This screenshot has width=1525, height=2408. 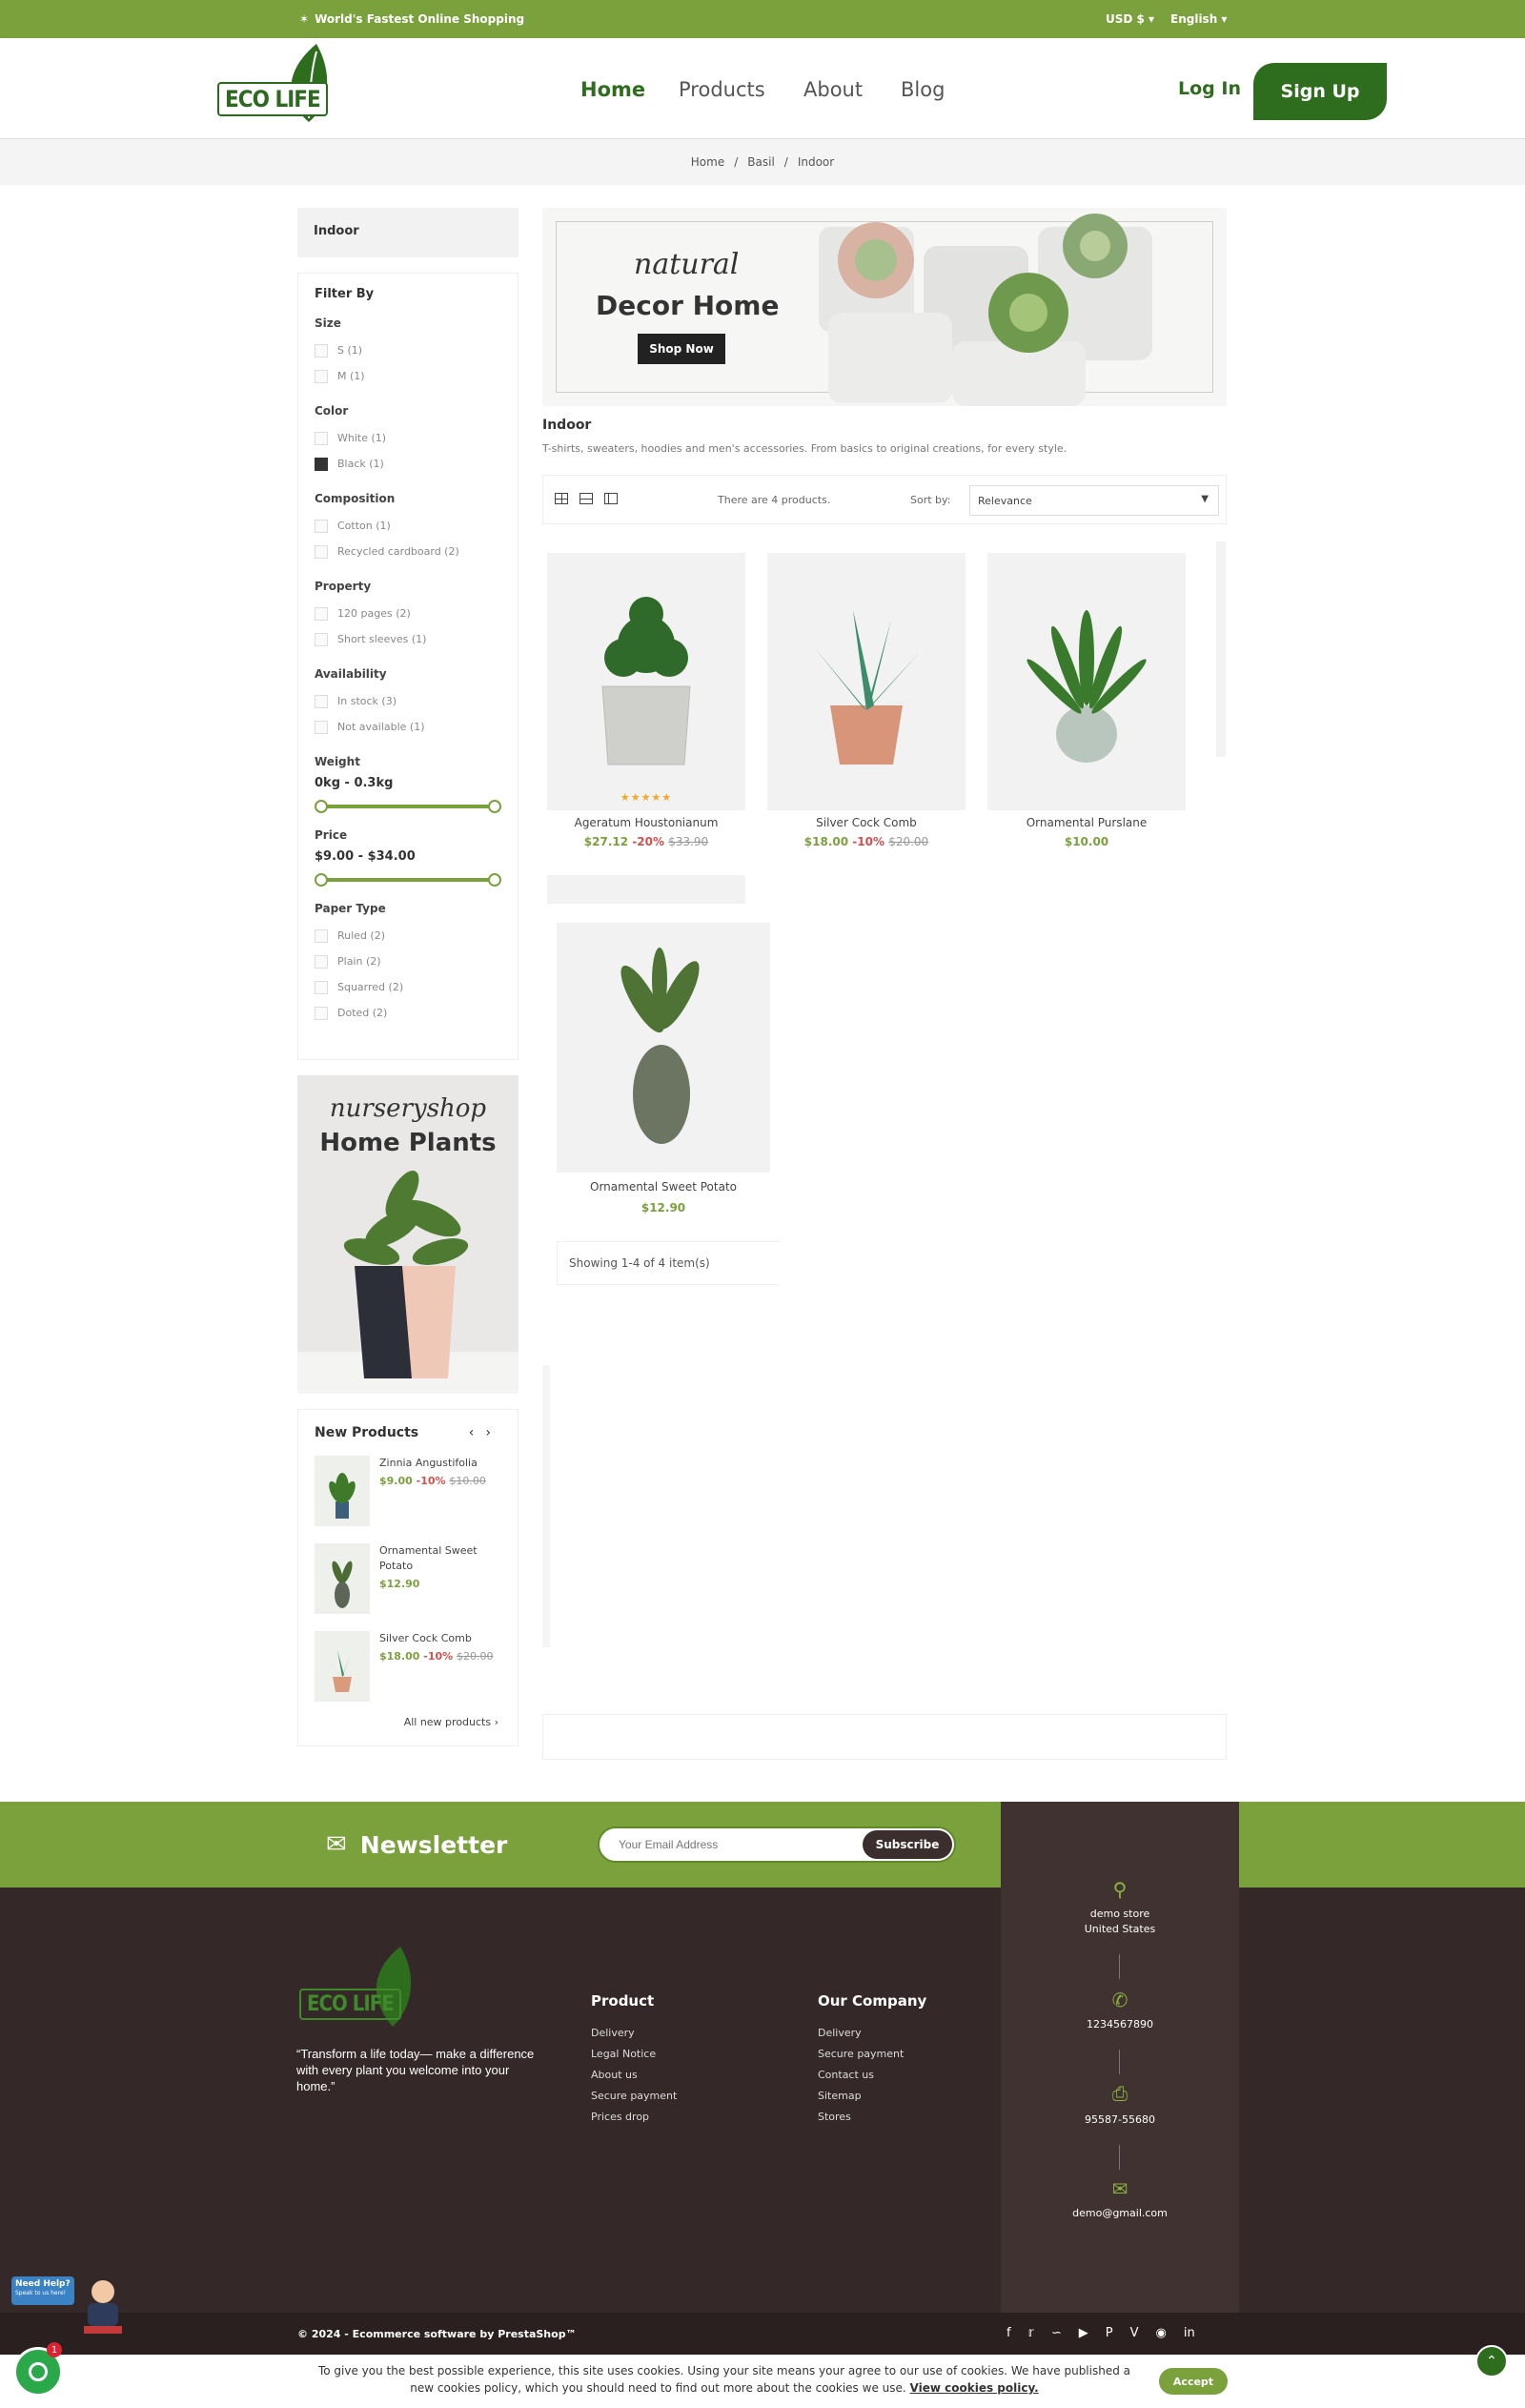 What do you see at coordinates (614, 2075) in the screenshot?
I see `footer-link: About us` at bounding box center [614, 2075].